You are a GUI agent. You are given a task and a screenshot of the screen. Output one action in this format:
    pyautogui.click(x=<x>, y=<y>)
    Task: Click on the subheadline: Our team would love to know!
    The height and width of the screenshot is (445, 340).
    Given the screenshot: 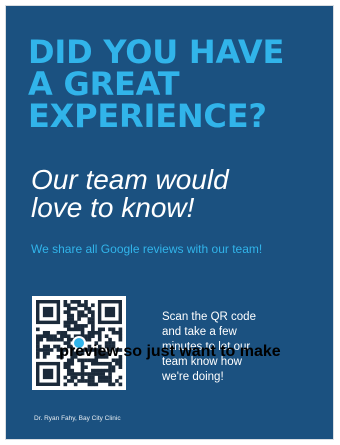 What is the action you would take?
    pyautogui.click(x=176, y=194)
    